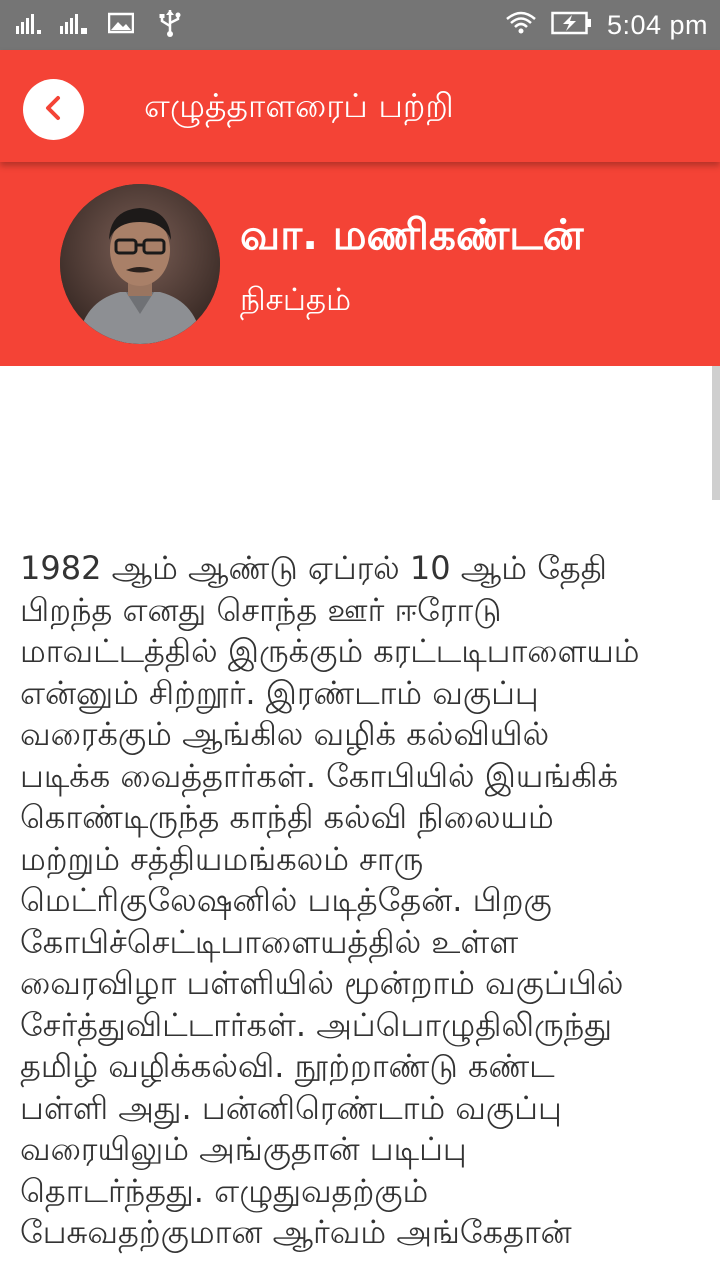  Describe the element at coordinates (330, 651) in the screenshot. I see `bio-line: மாவட்டத்தில் இருக்கும் கரட்டடிபாளையம்` at that location.